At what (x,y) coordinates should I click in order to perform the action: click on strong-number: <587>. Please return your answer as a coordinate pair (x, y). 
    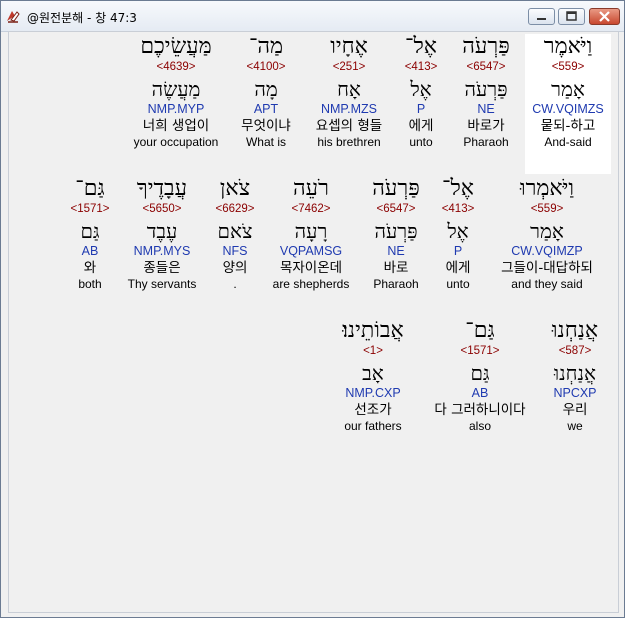
    Looking at the image, I should click on (575, 351).